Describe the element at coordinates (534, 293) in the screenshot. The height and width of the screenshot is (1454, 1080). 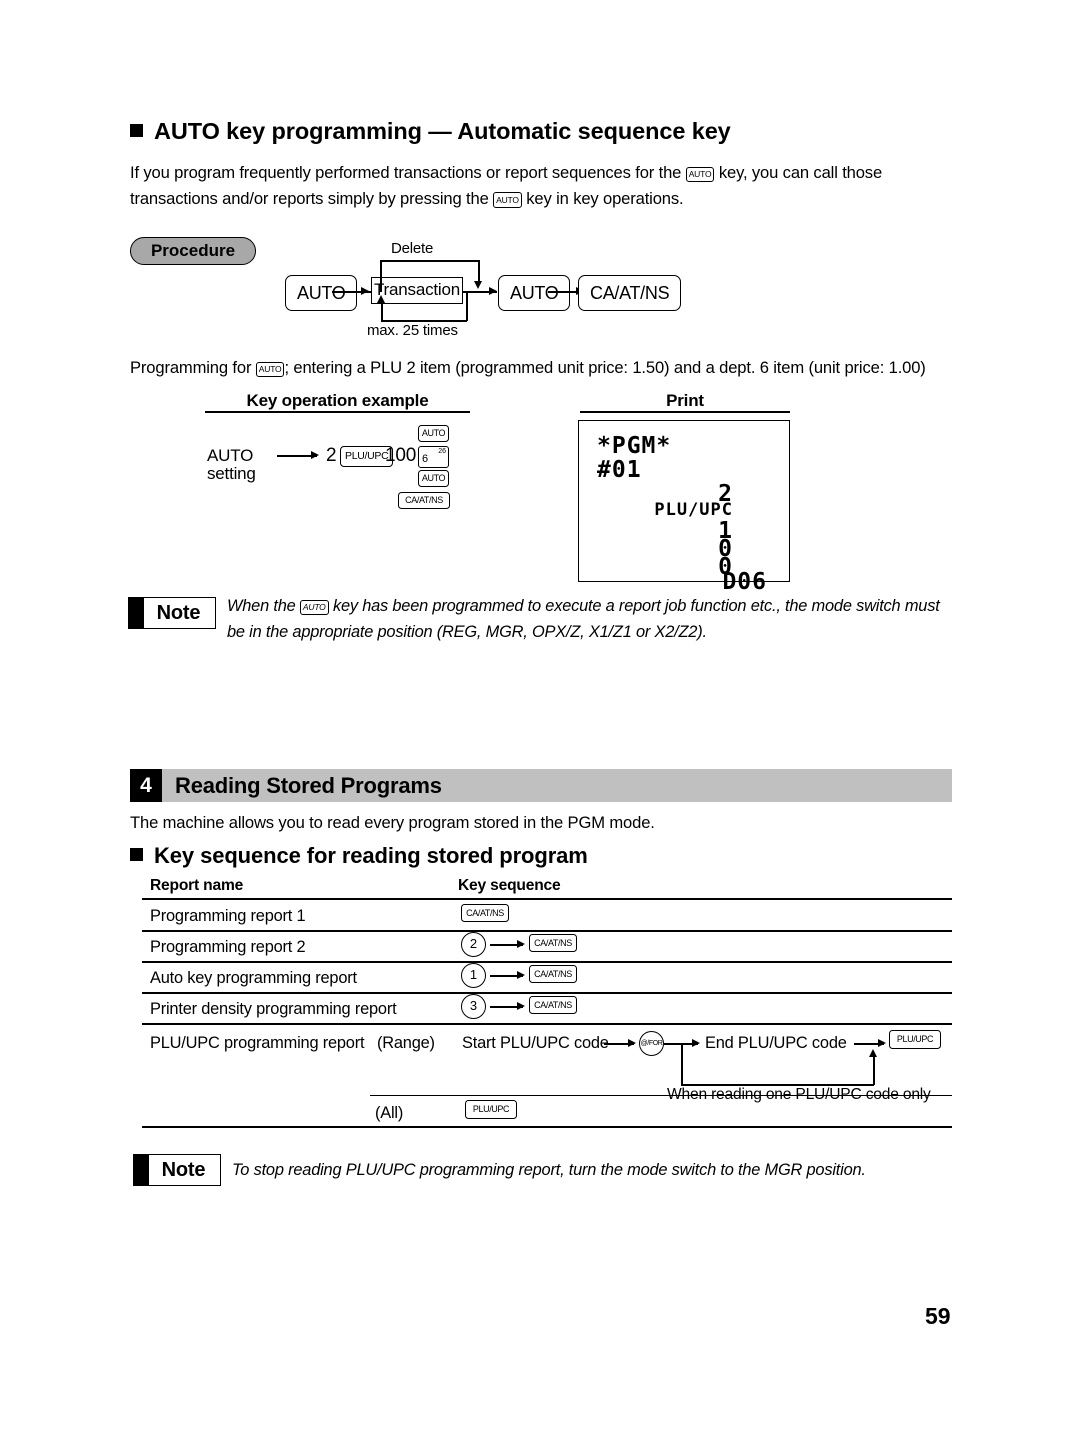
I see `diagram-auto-end-key: AUTO` at that location.